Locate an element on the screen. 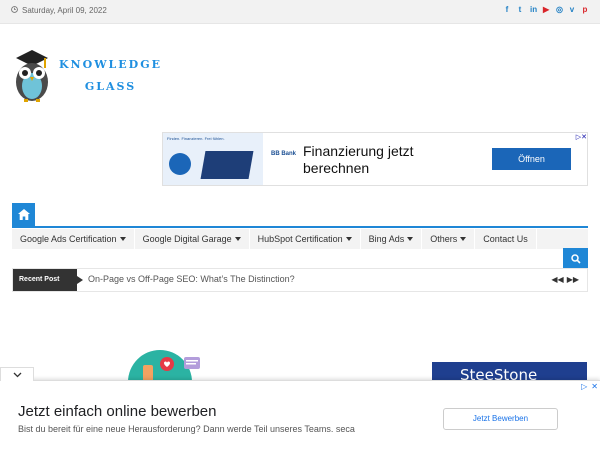 The height and width of the screenshot is (450, 600). linkedin-icon: in is located at coordinates (533, 10).